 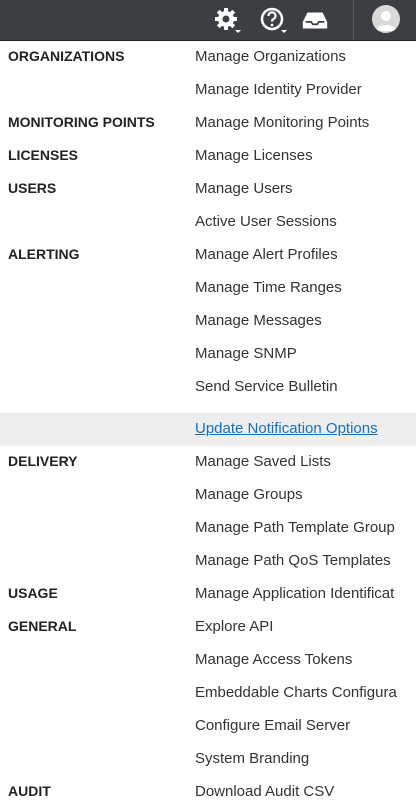 I want to click on menu-row: Manage SNMP, so click(x=208, y=354).